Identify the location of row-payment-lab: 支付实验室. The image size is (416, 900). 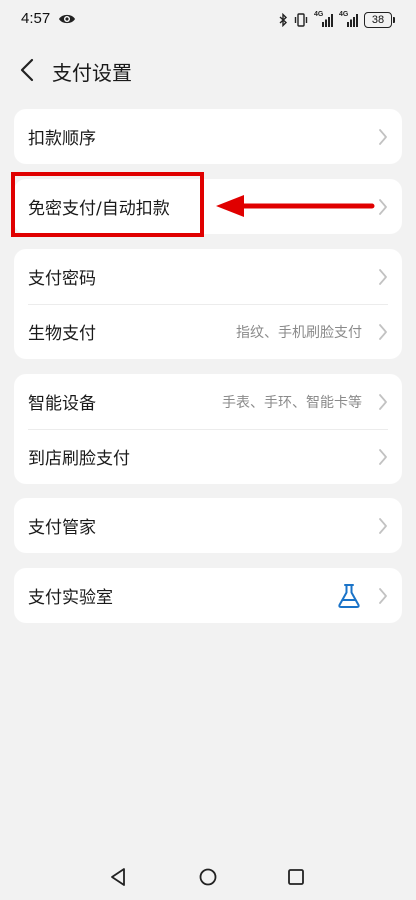
(208, 595).